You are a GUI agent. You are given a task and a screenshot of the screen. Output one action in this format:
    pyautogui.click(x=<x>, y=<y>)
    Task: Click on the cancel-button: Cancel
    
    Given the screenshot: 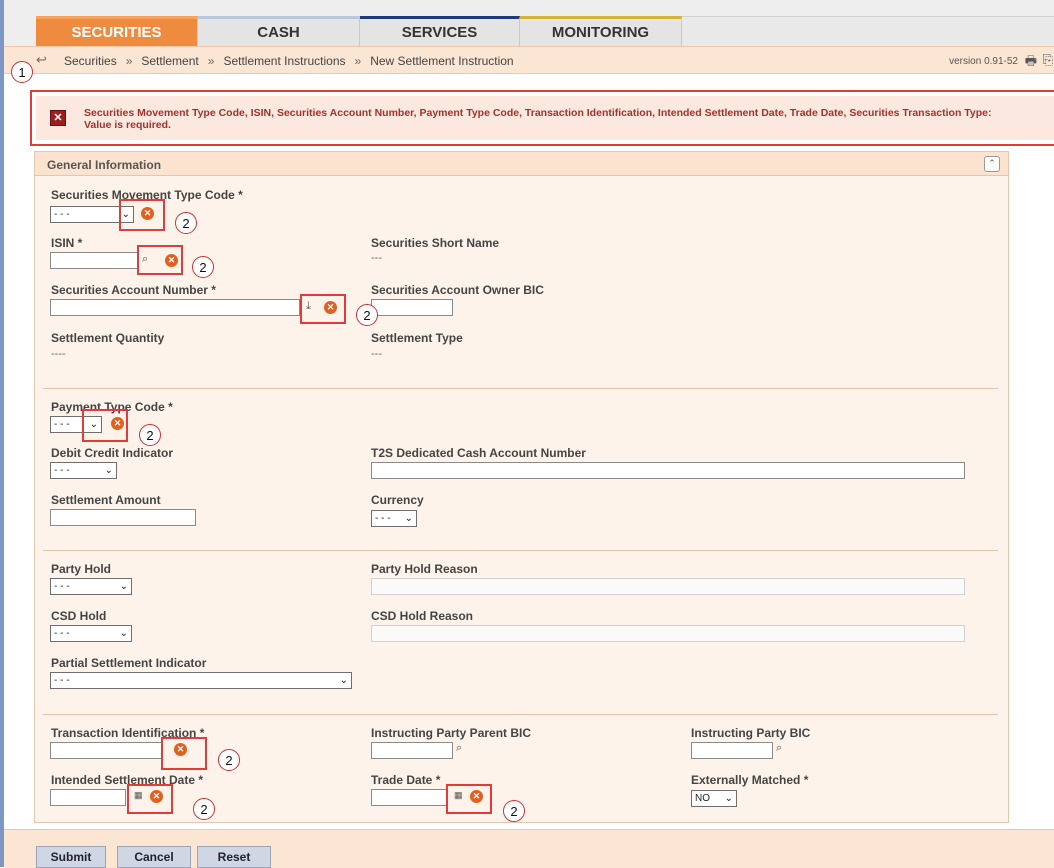 What is the action you would take?
    pyautogui.click(x=154, y=857)
    